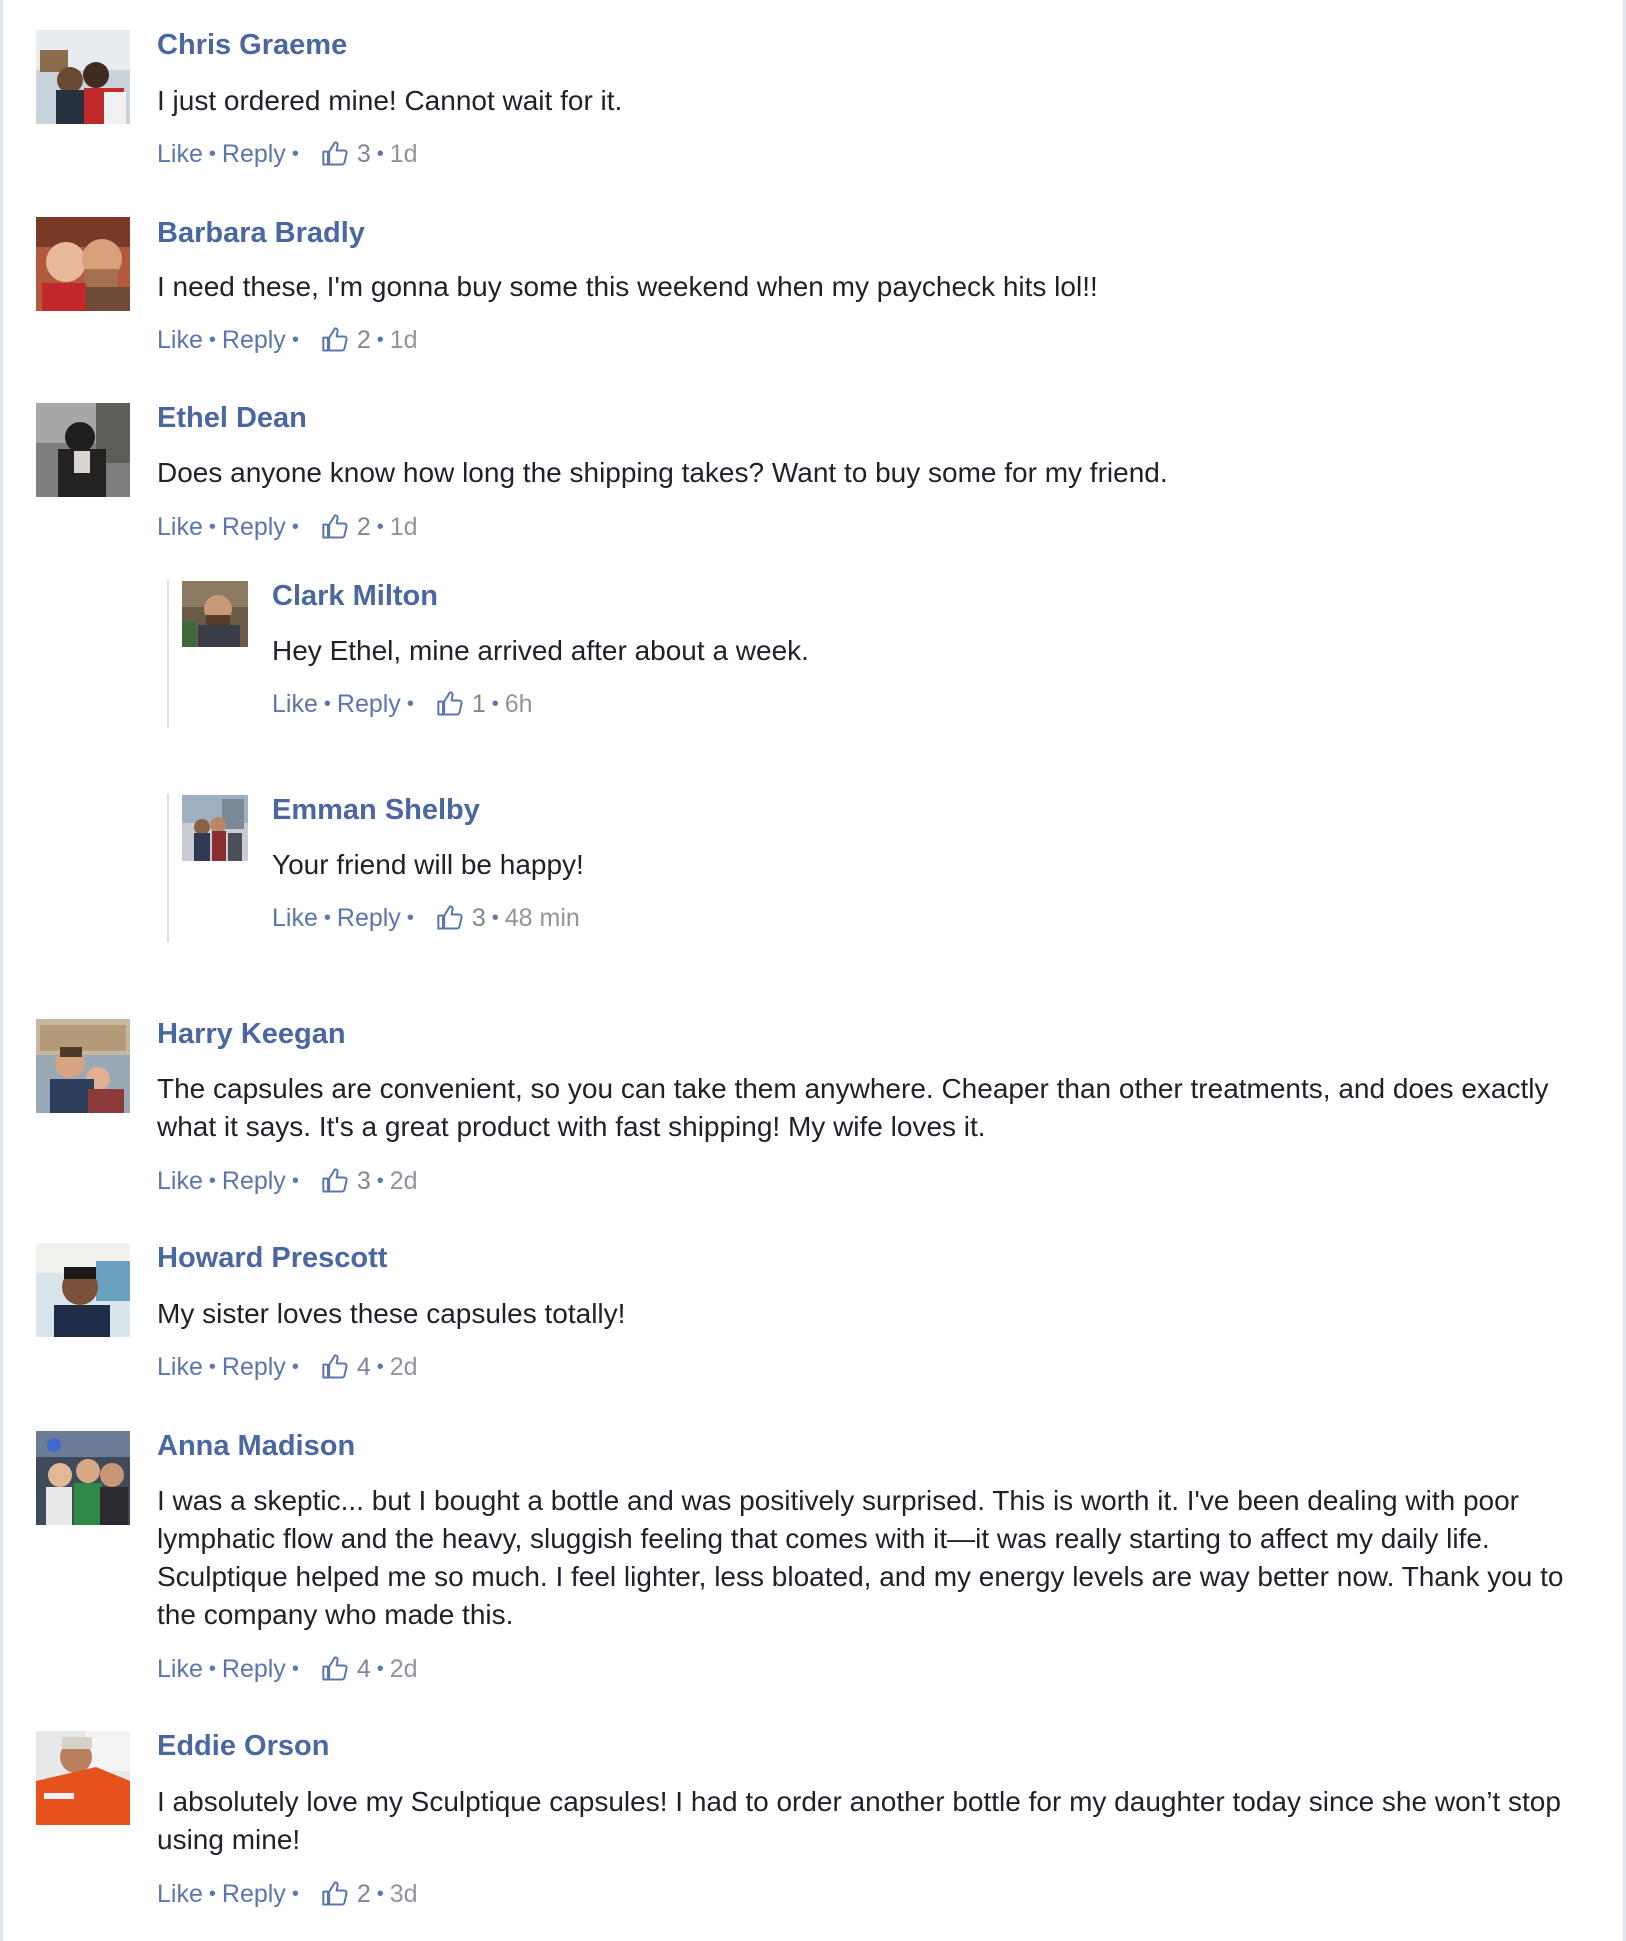 This screenshot has width=1626, height=1941. I want to click on comment-author: Clark Milton, so click(355, 596).